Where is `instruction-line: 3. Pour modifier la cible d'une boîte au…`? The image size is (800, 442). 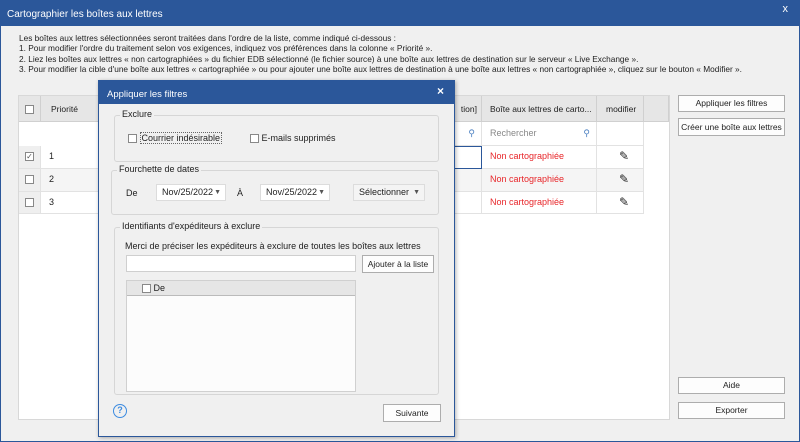 instruction-line: 3. Pour modifier la cible d'une boîte au… is located at coordinates (380, 68).